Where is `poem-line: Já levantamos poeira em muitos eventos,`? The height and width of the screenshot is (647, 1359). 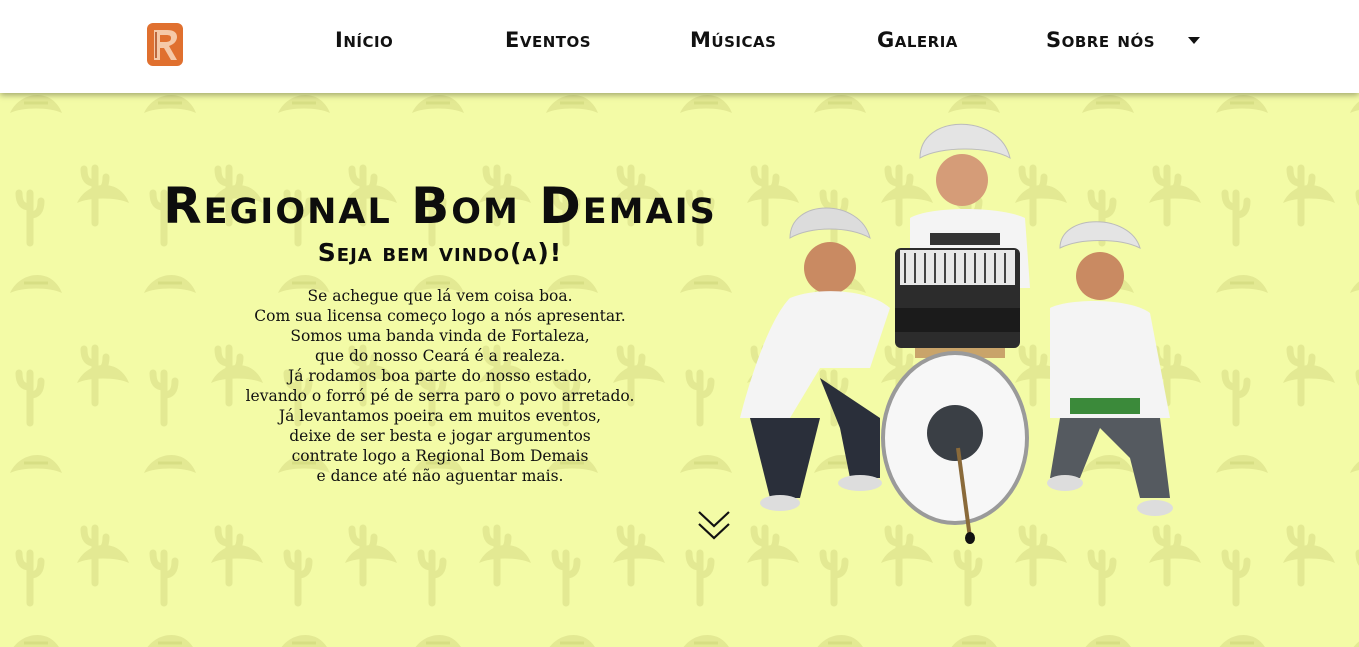
poem-line: Já levantamos poeira em muitos eventos, is located at coordinates (440, 416).